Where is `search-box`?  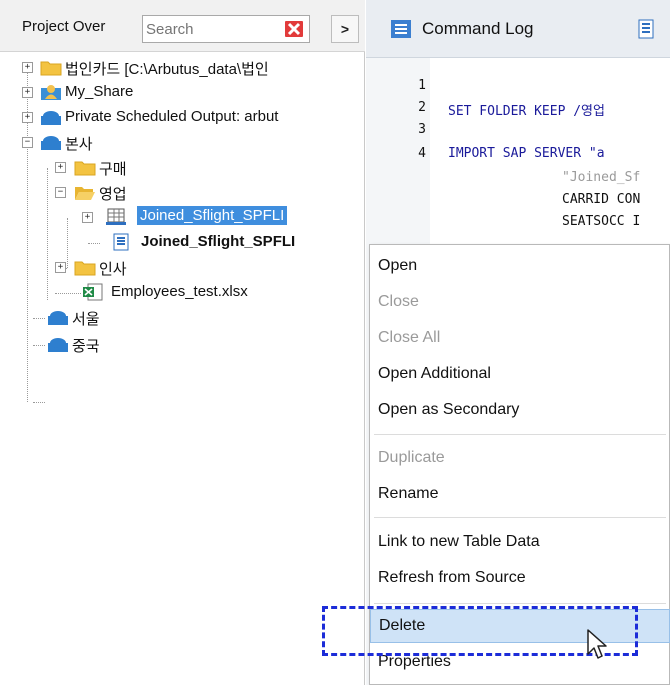
search-box is located at coordinates (226, 29).